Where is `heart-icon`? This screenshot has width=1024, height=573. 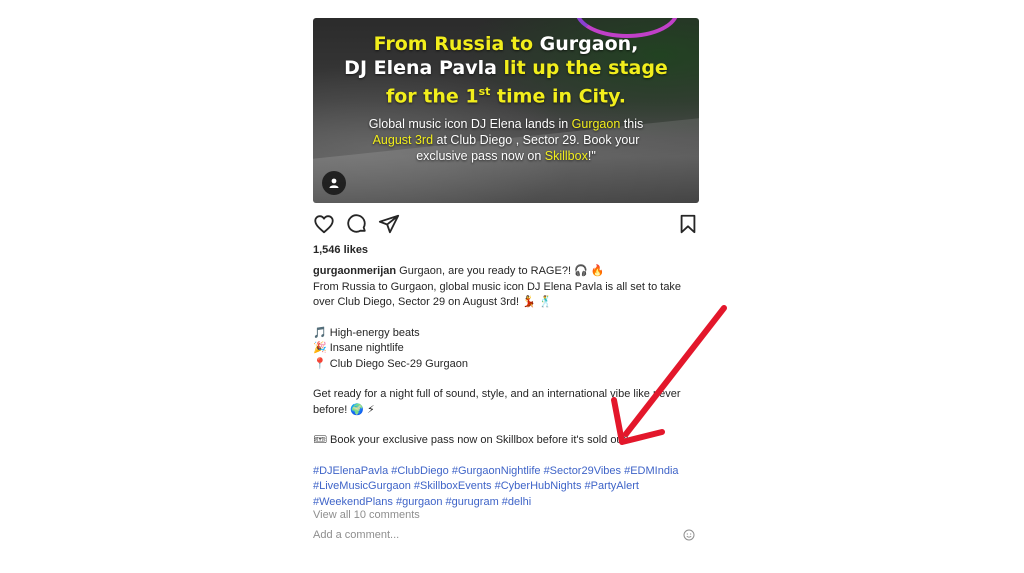 heart-icon is located at coordinates (324, 224).